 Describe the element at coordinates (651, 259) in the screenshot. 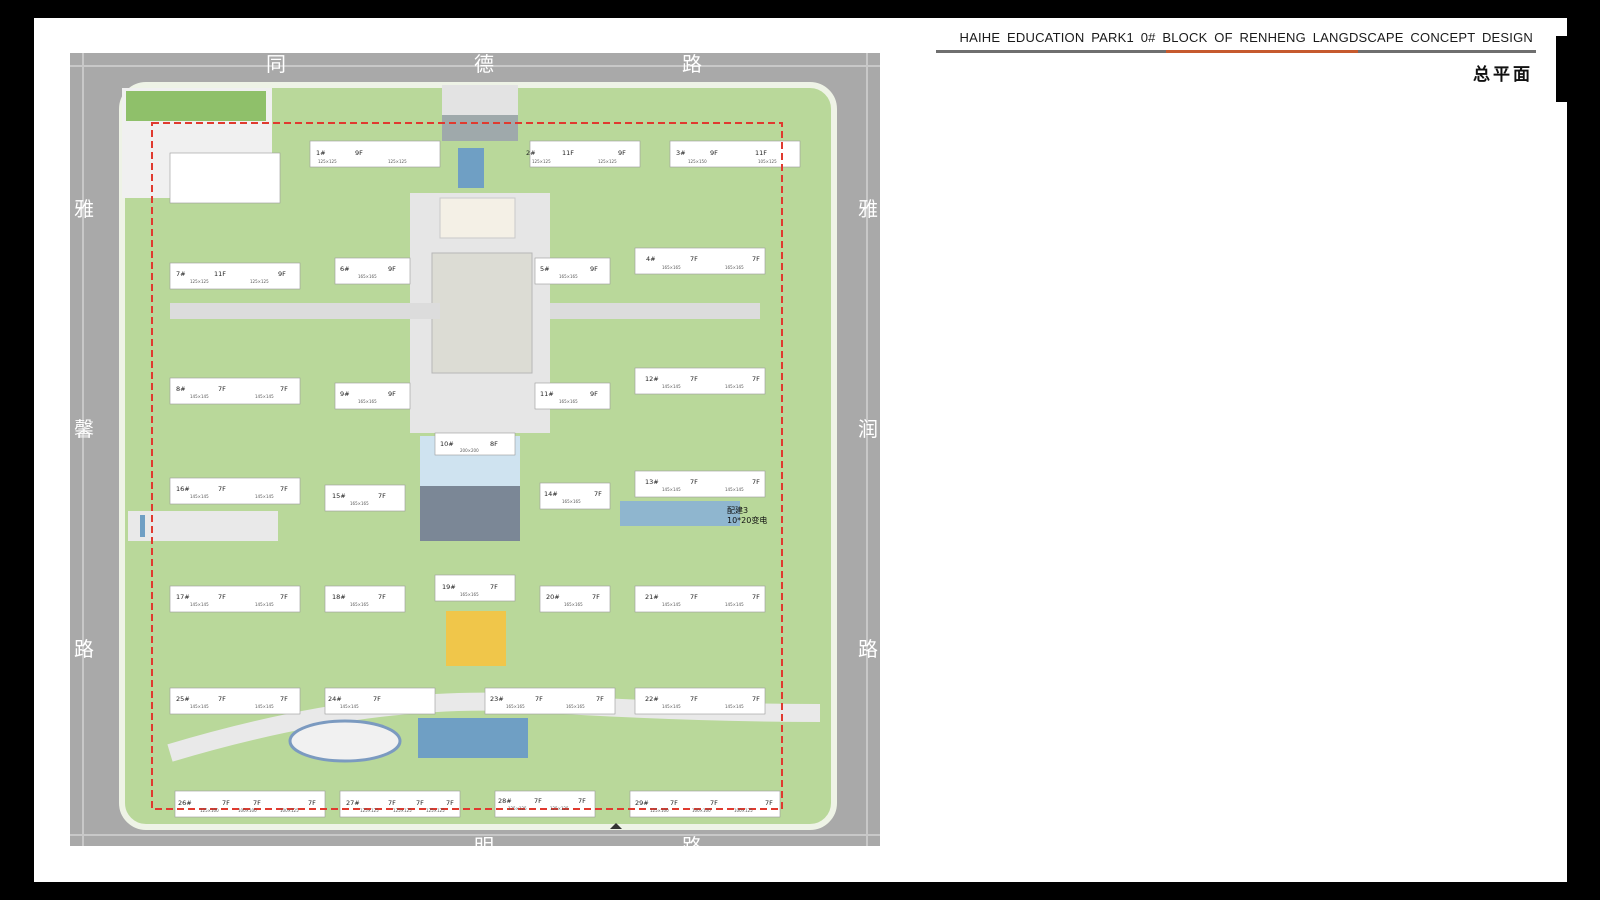

I see `building-number-4: 4#` at that location.